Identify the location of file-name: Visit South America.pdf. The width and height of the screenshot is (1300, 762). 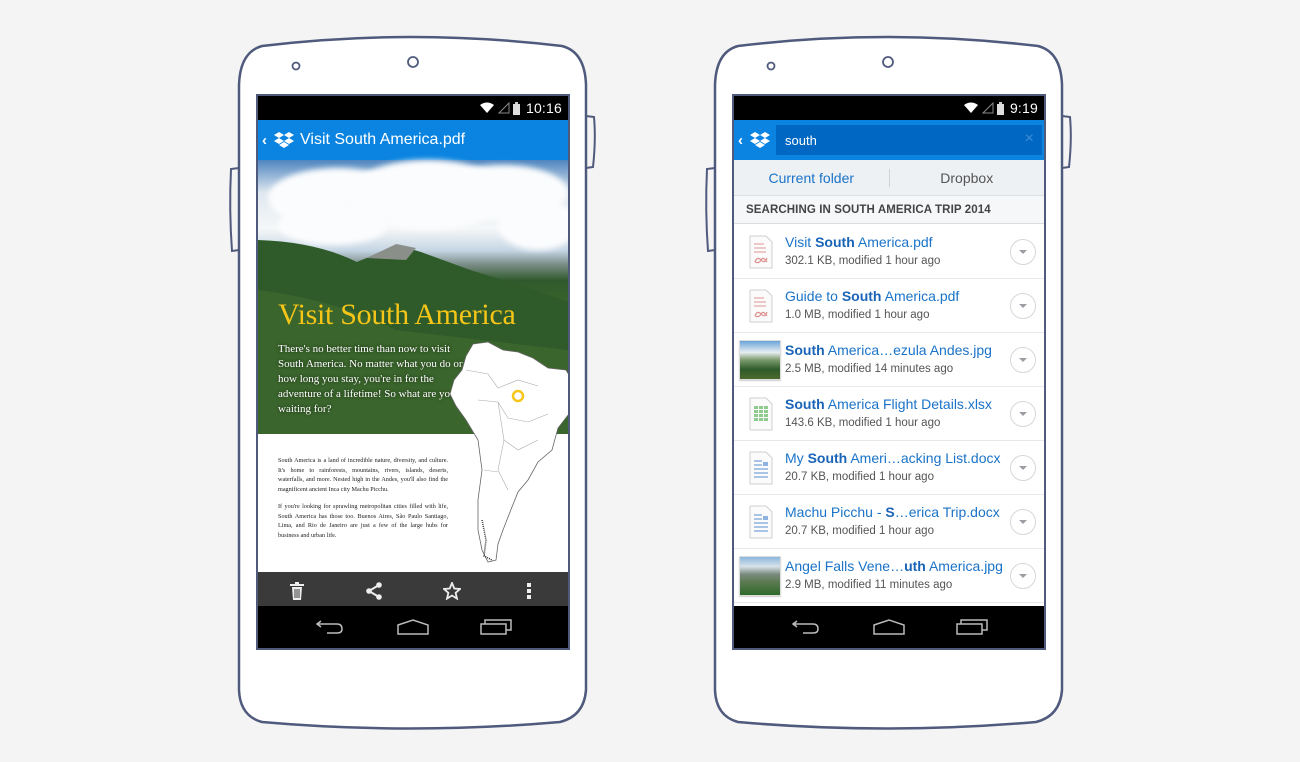
(859, 242).